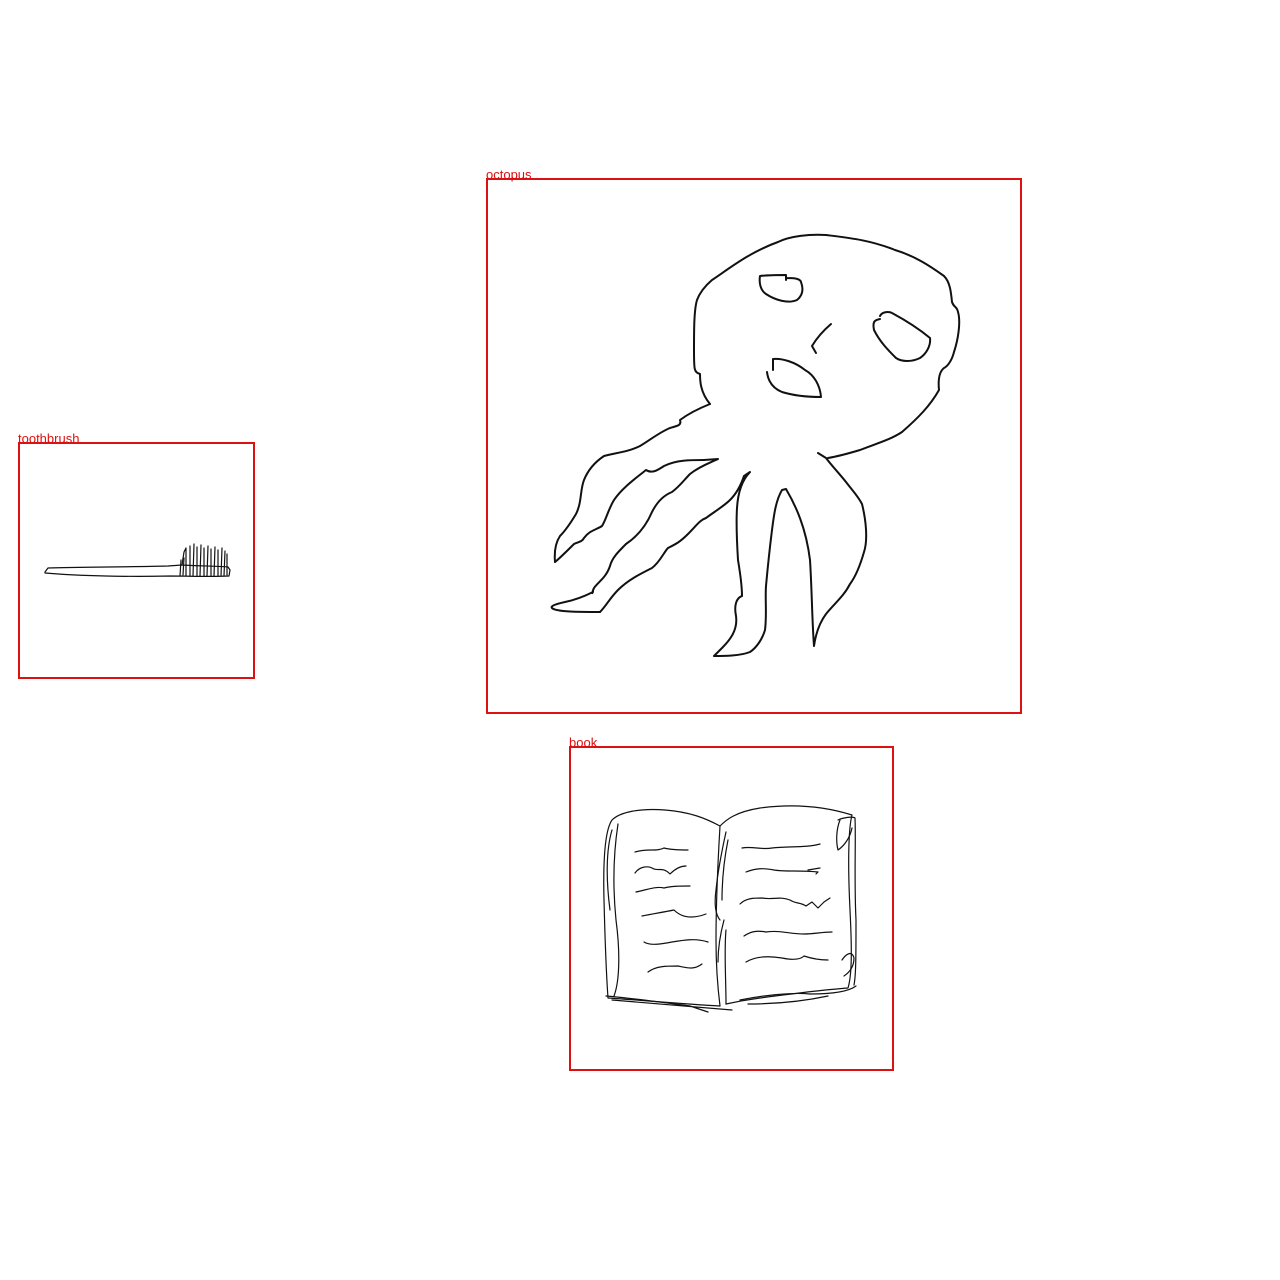  What do you see at coordinates (509, 174) in the screenshot?
I see `octopus-label: octopus` at bounding box center [509, 174].